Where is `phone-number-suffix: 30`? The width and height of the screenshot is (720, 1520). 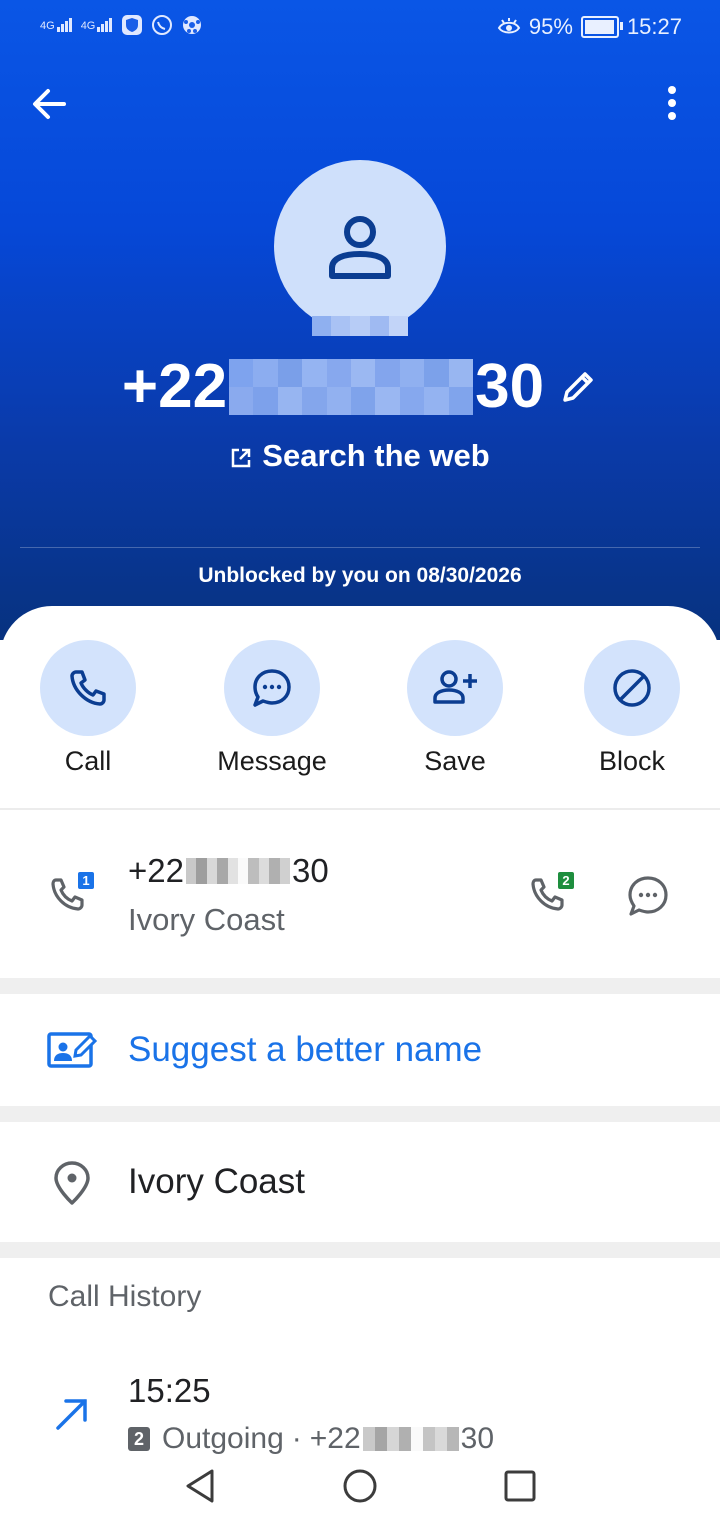 phone-number-suffix: 30 is located at coordinates (310, 870).